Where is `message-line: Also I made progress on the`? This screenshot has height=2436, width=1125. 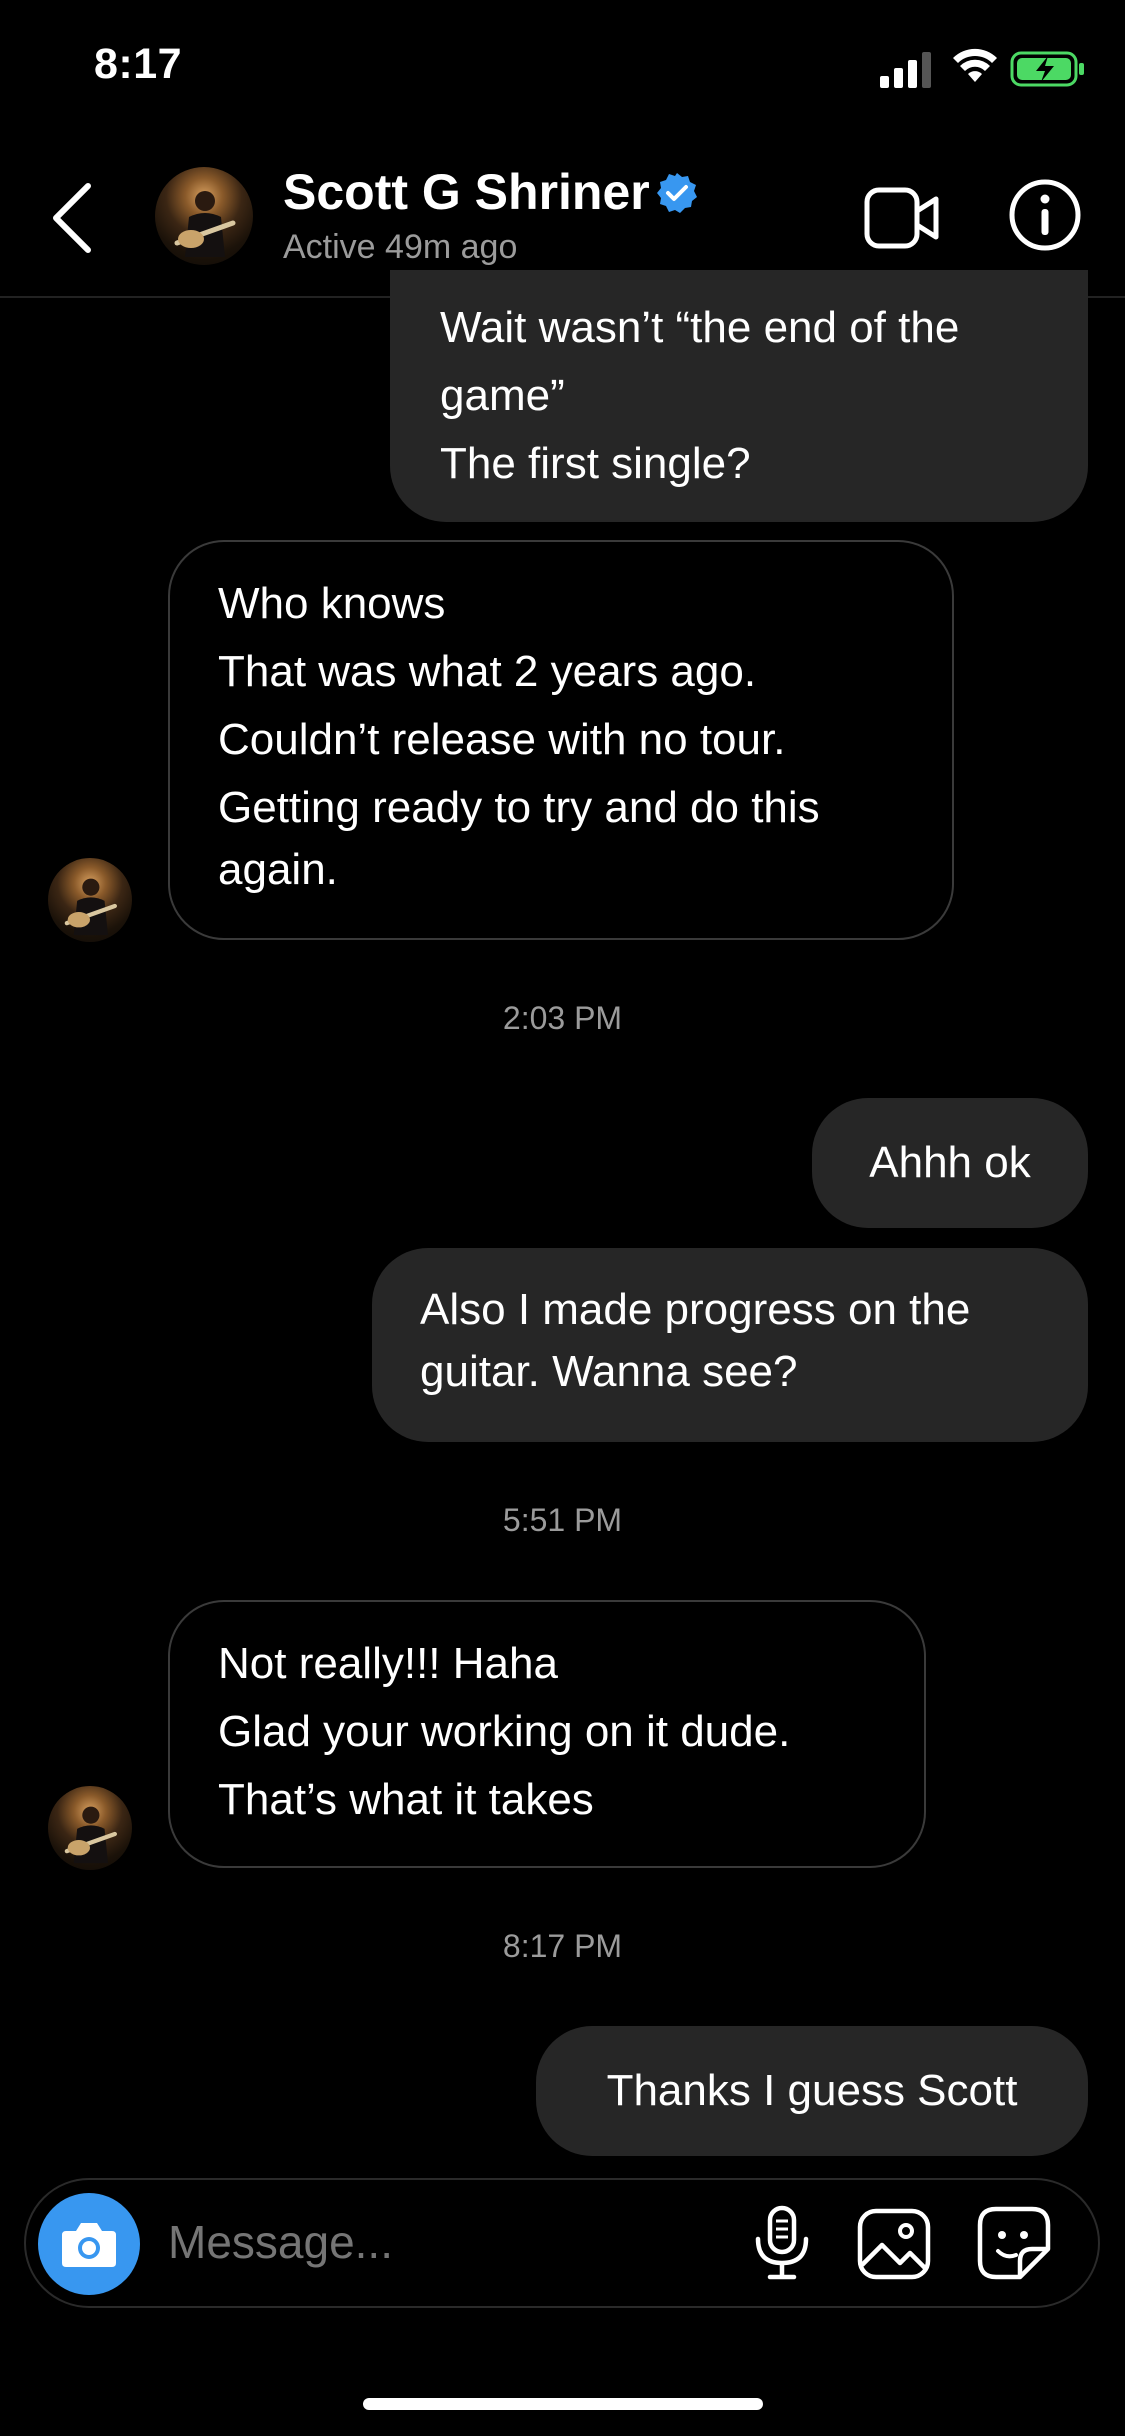 message-line: Also I made progress on the is located at coordinates (695, 1309).